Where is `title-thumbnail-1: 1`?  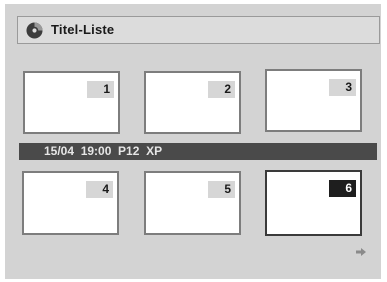 title-thumbnail-1: 1 is located at coordinates (71, 102).